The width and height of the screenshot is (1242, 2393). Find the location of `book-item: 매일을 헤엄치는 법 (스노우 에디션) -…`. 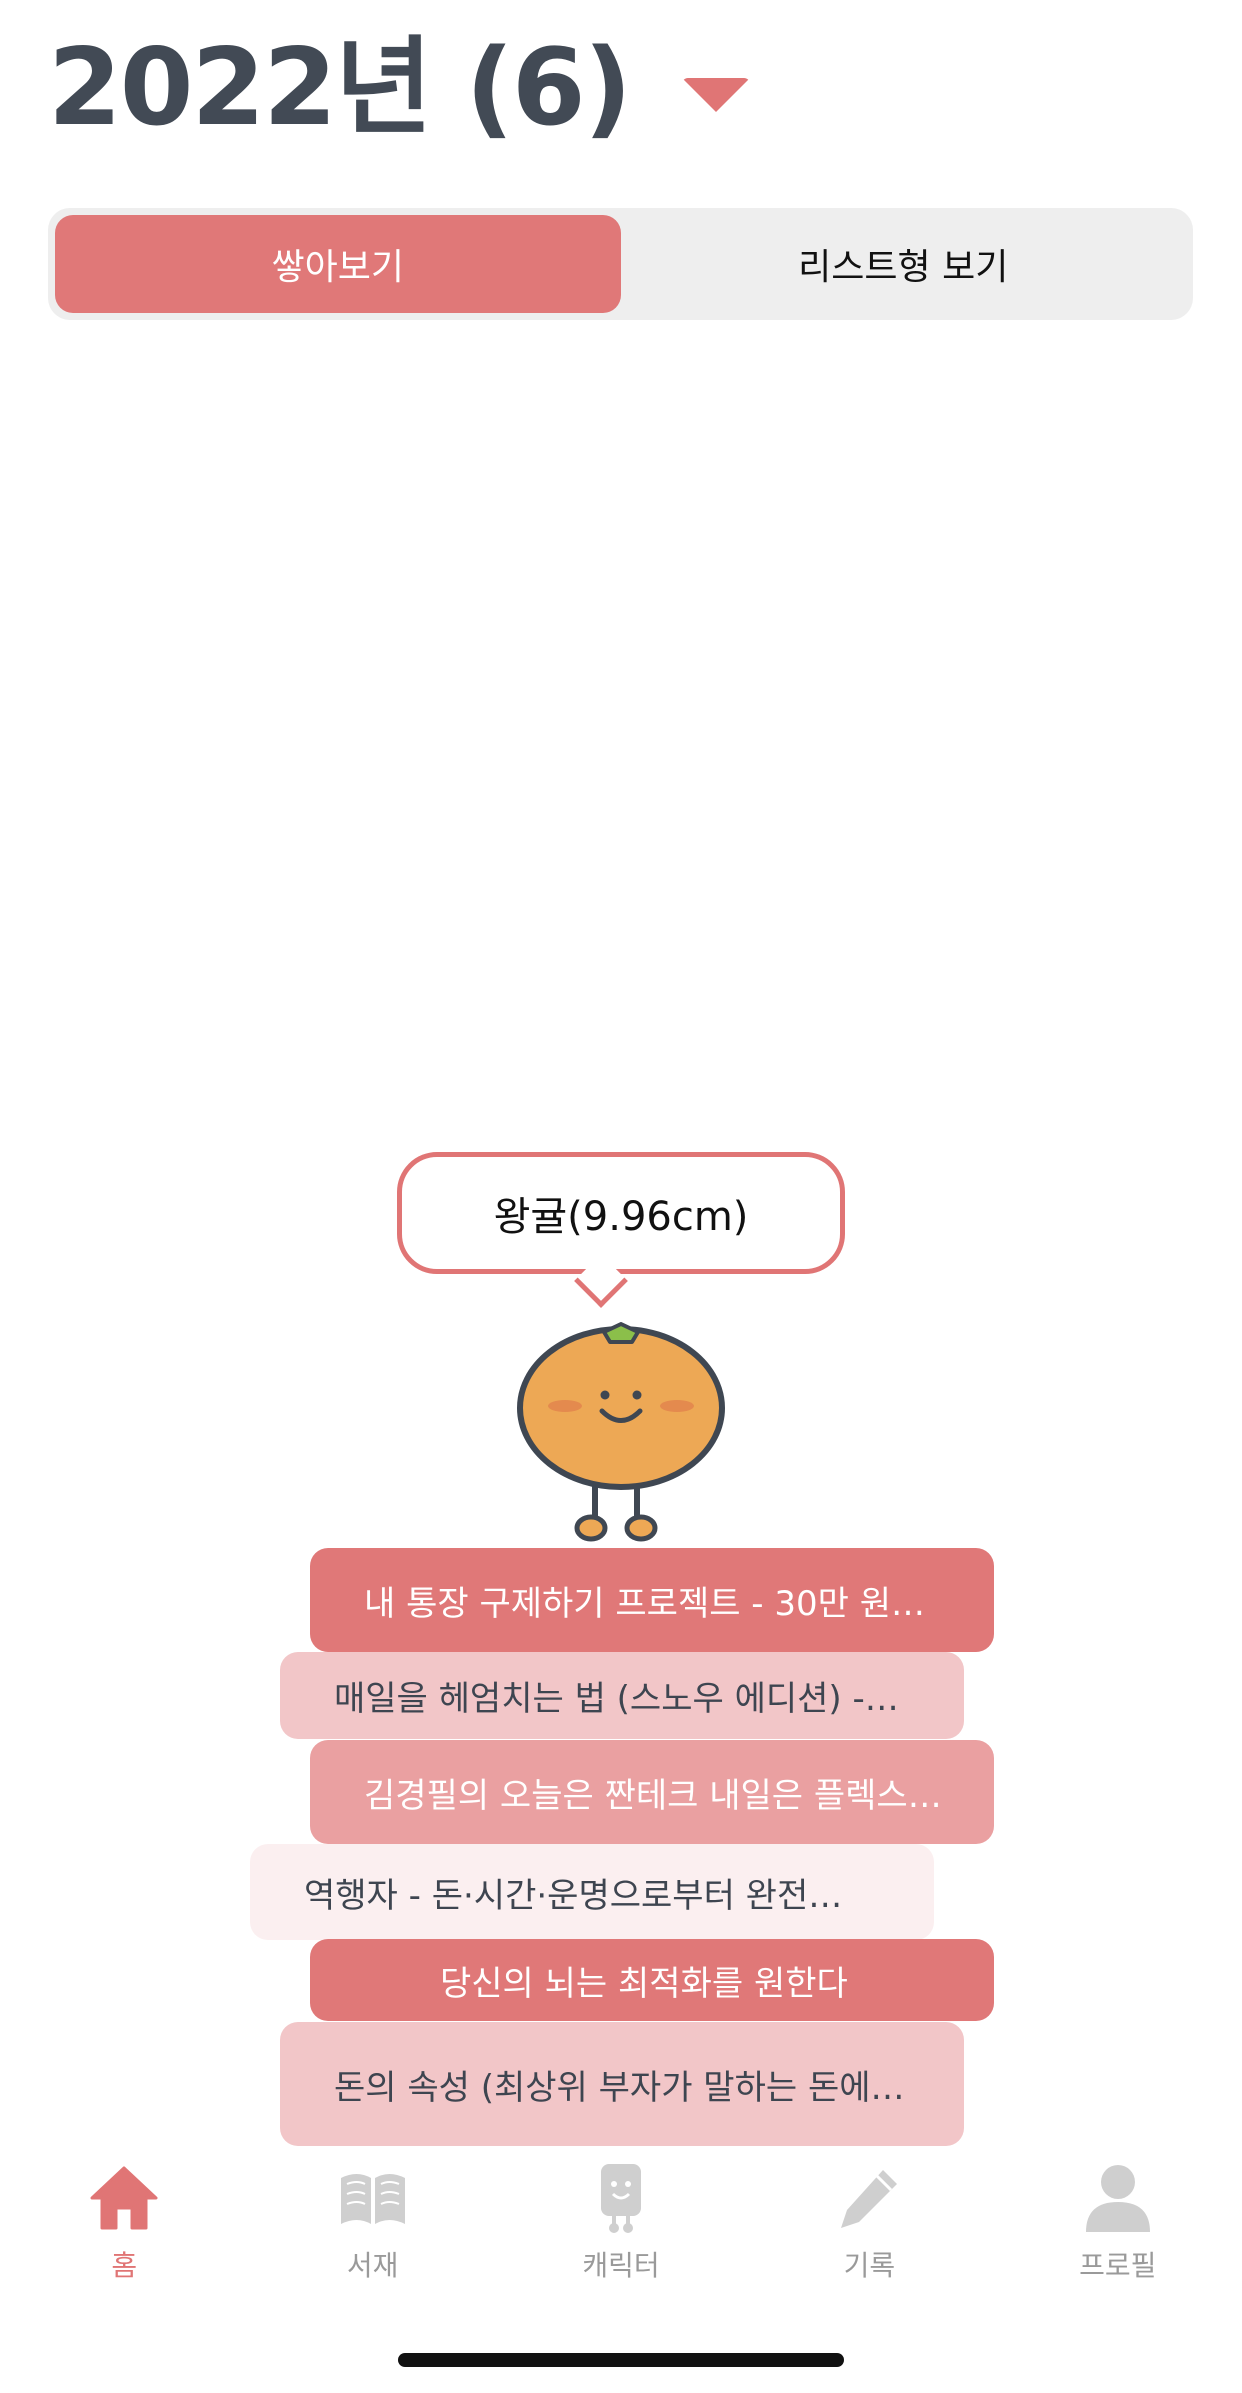

book-item: 매일을 헤엄치는 법 (스노우 에디션) -… is located at coordinates (622, 1695).